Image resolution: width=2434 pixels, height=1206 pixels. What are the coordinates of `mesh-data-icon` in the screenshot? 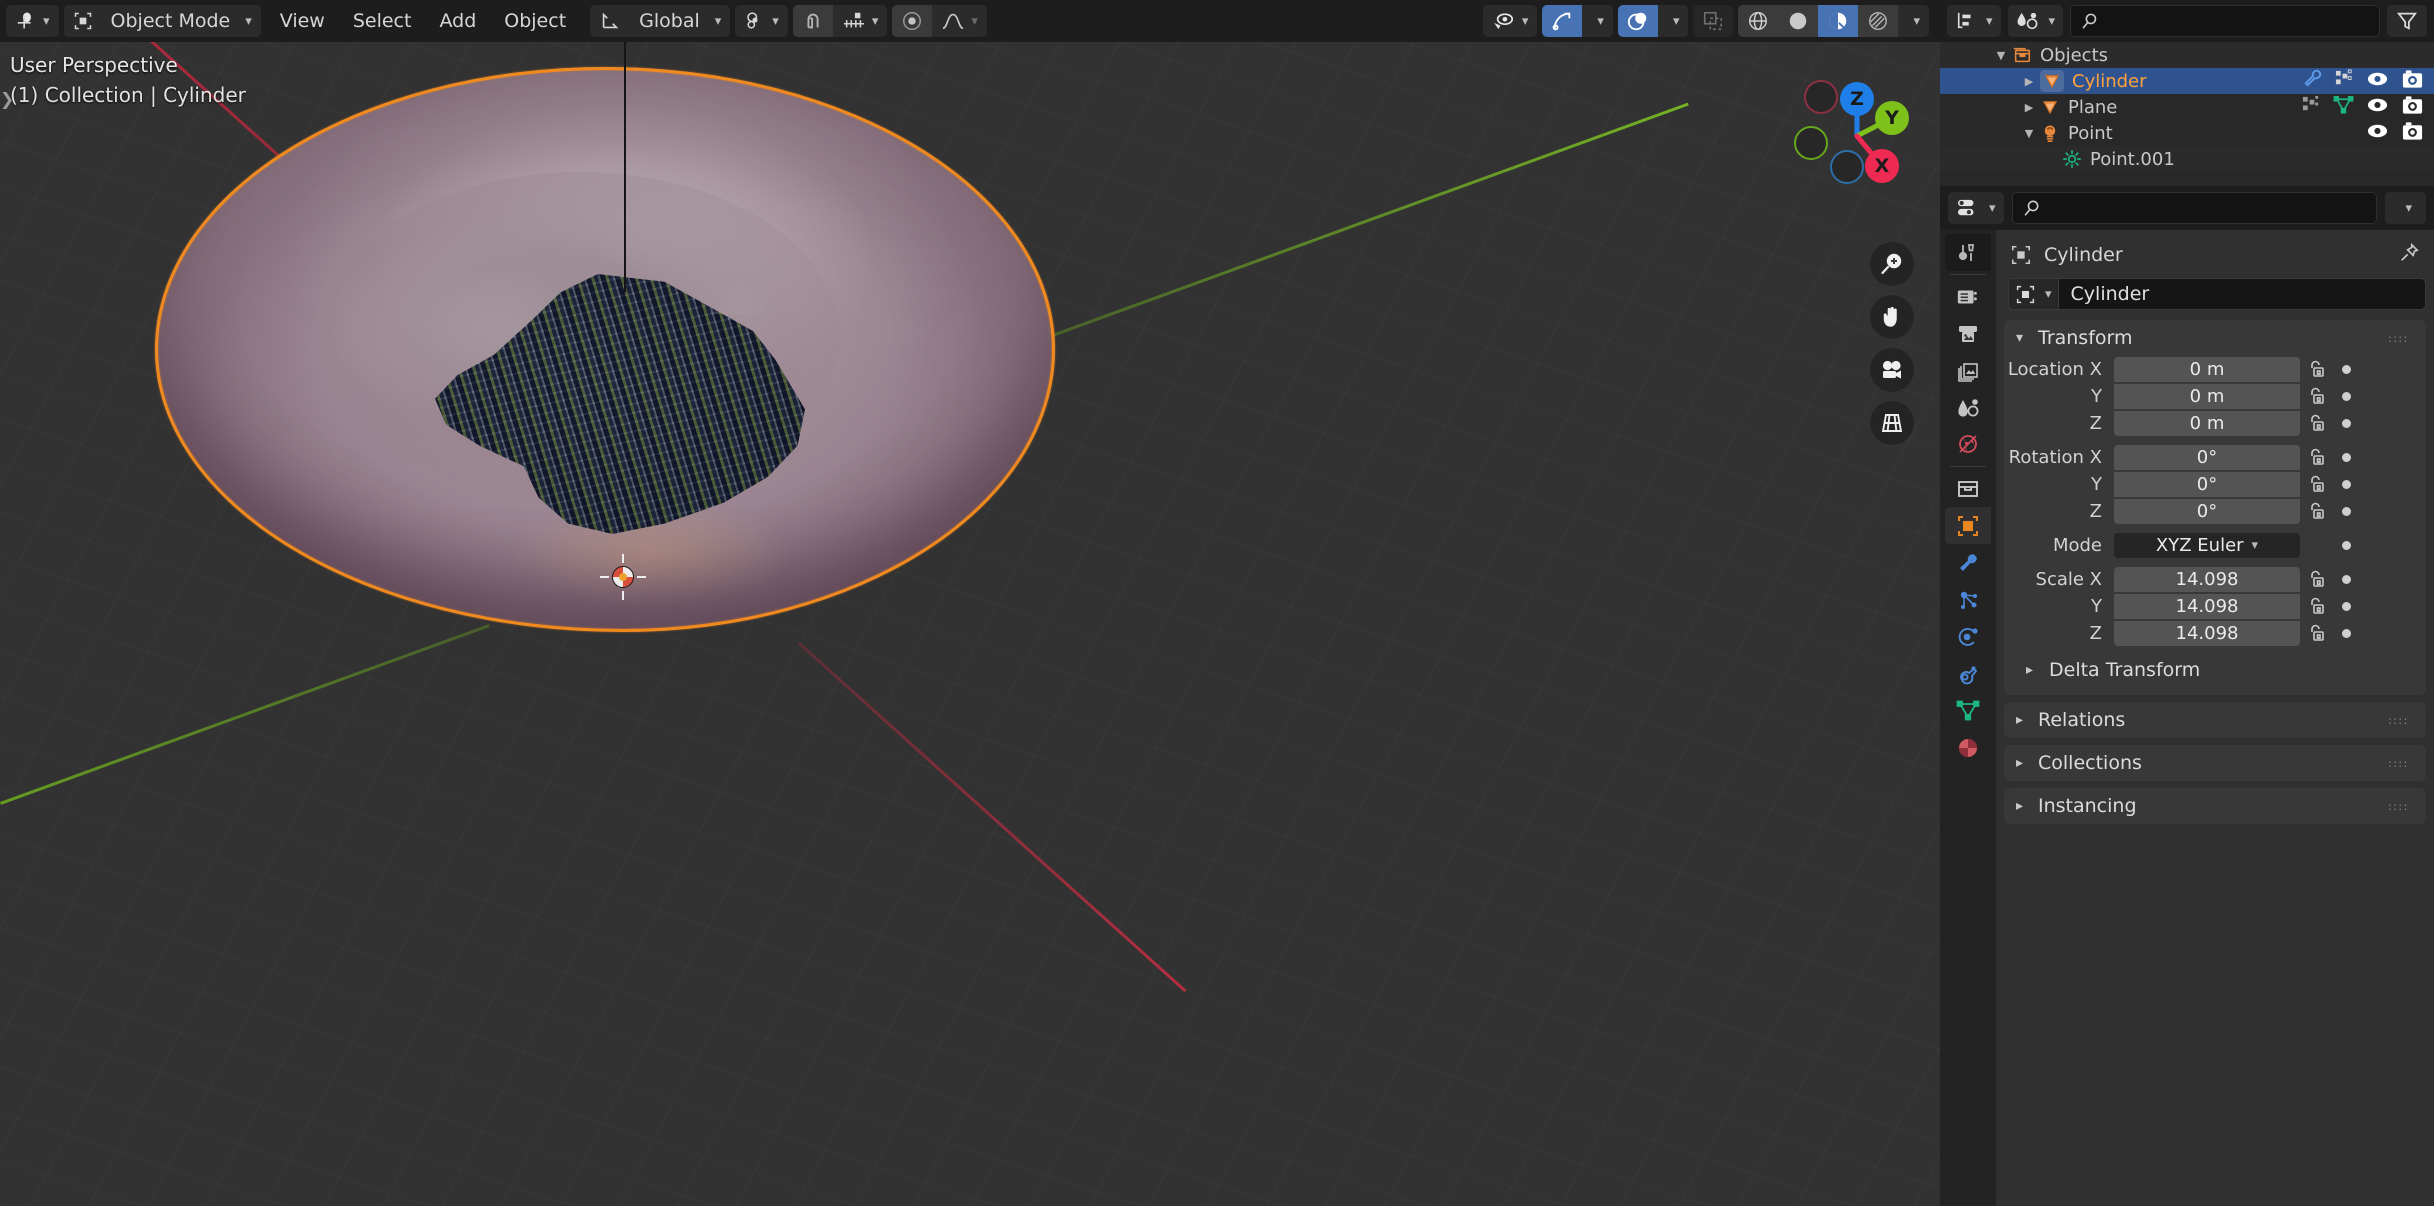 It's located at (2344, 81).